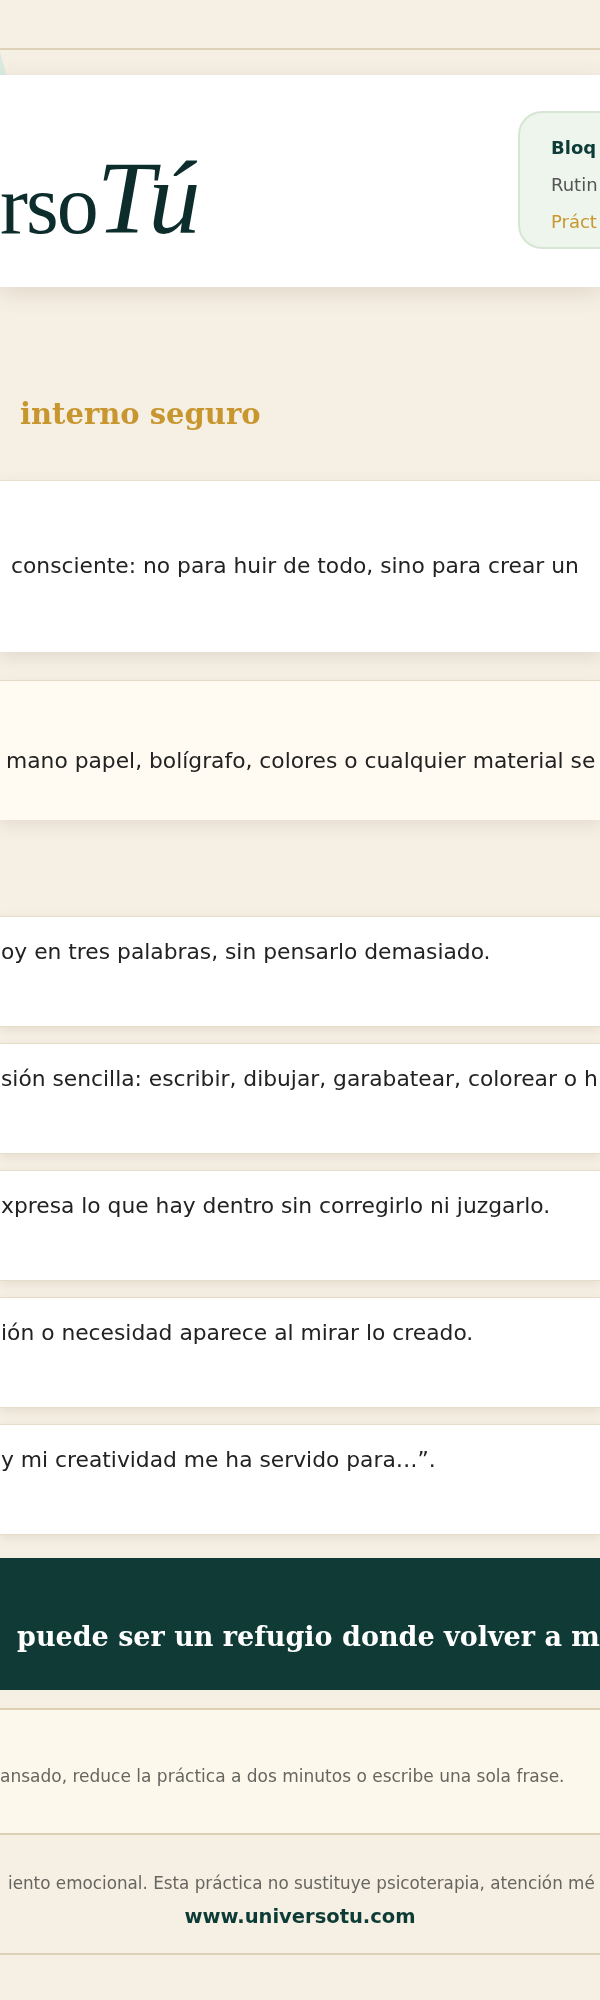  I want to click on badge-tag: Práct, so click(574, 221).